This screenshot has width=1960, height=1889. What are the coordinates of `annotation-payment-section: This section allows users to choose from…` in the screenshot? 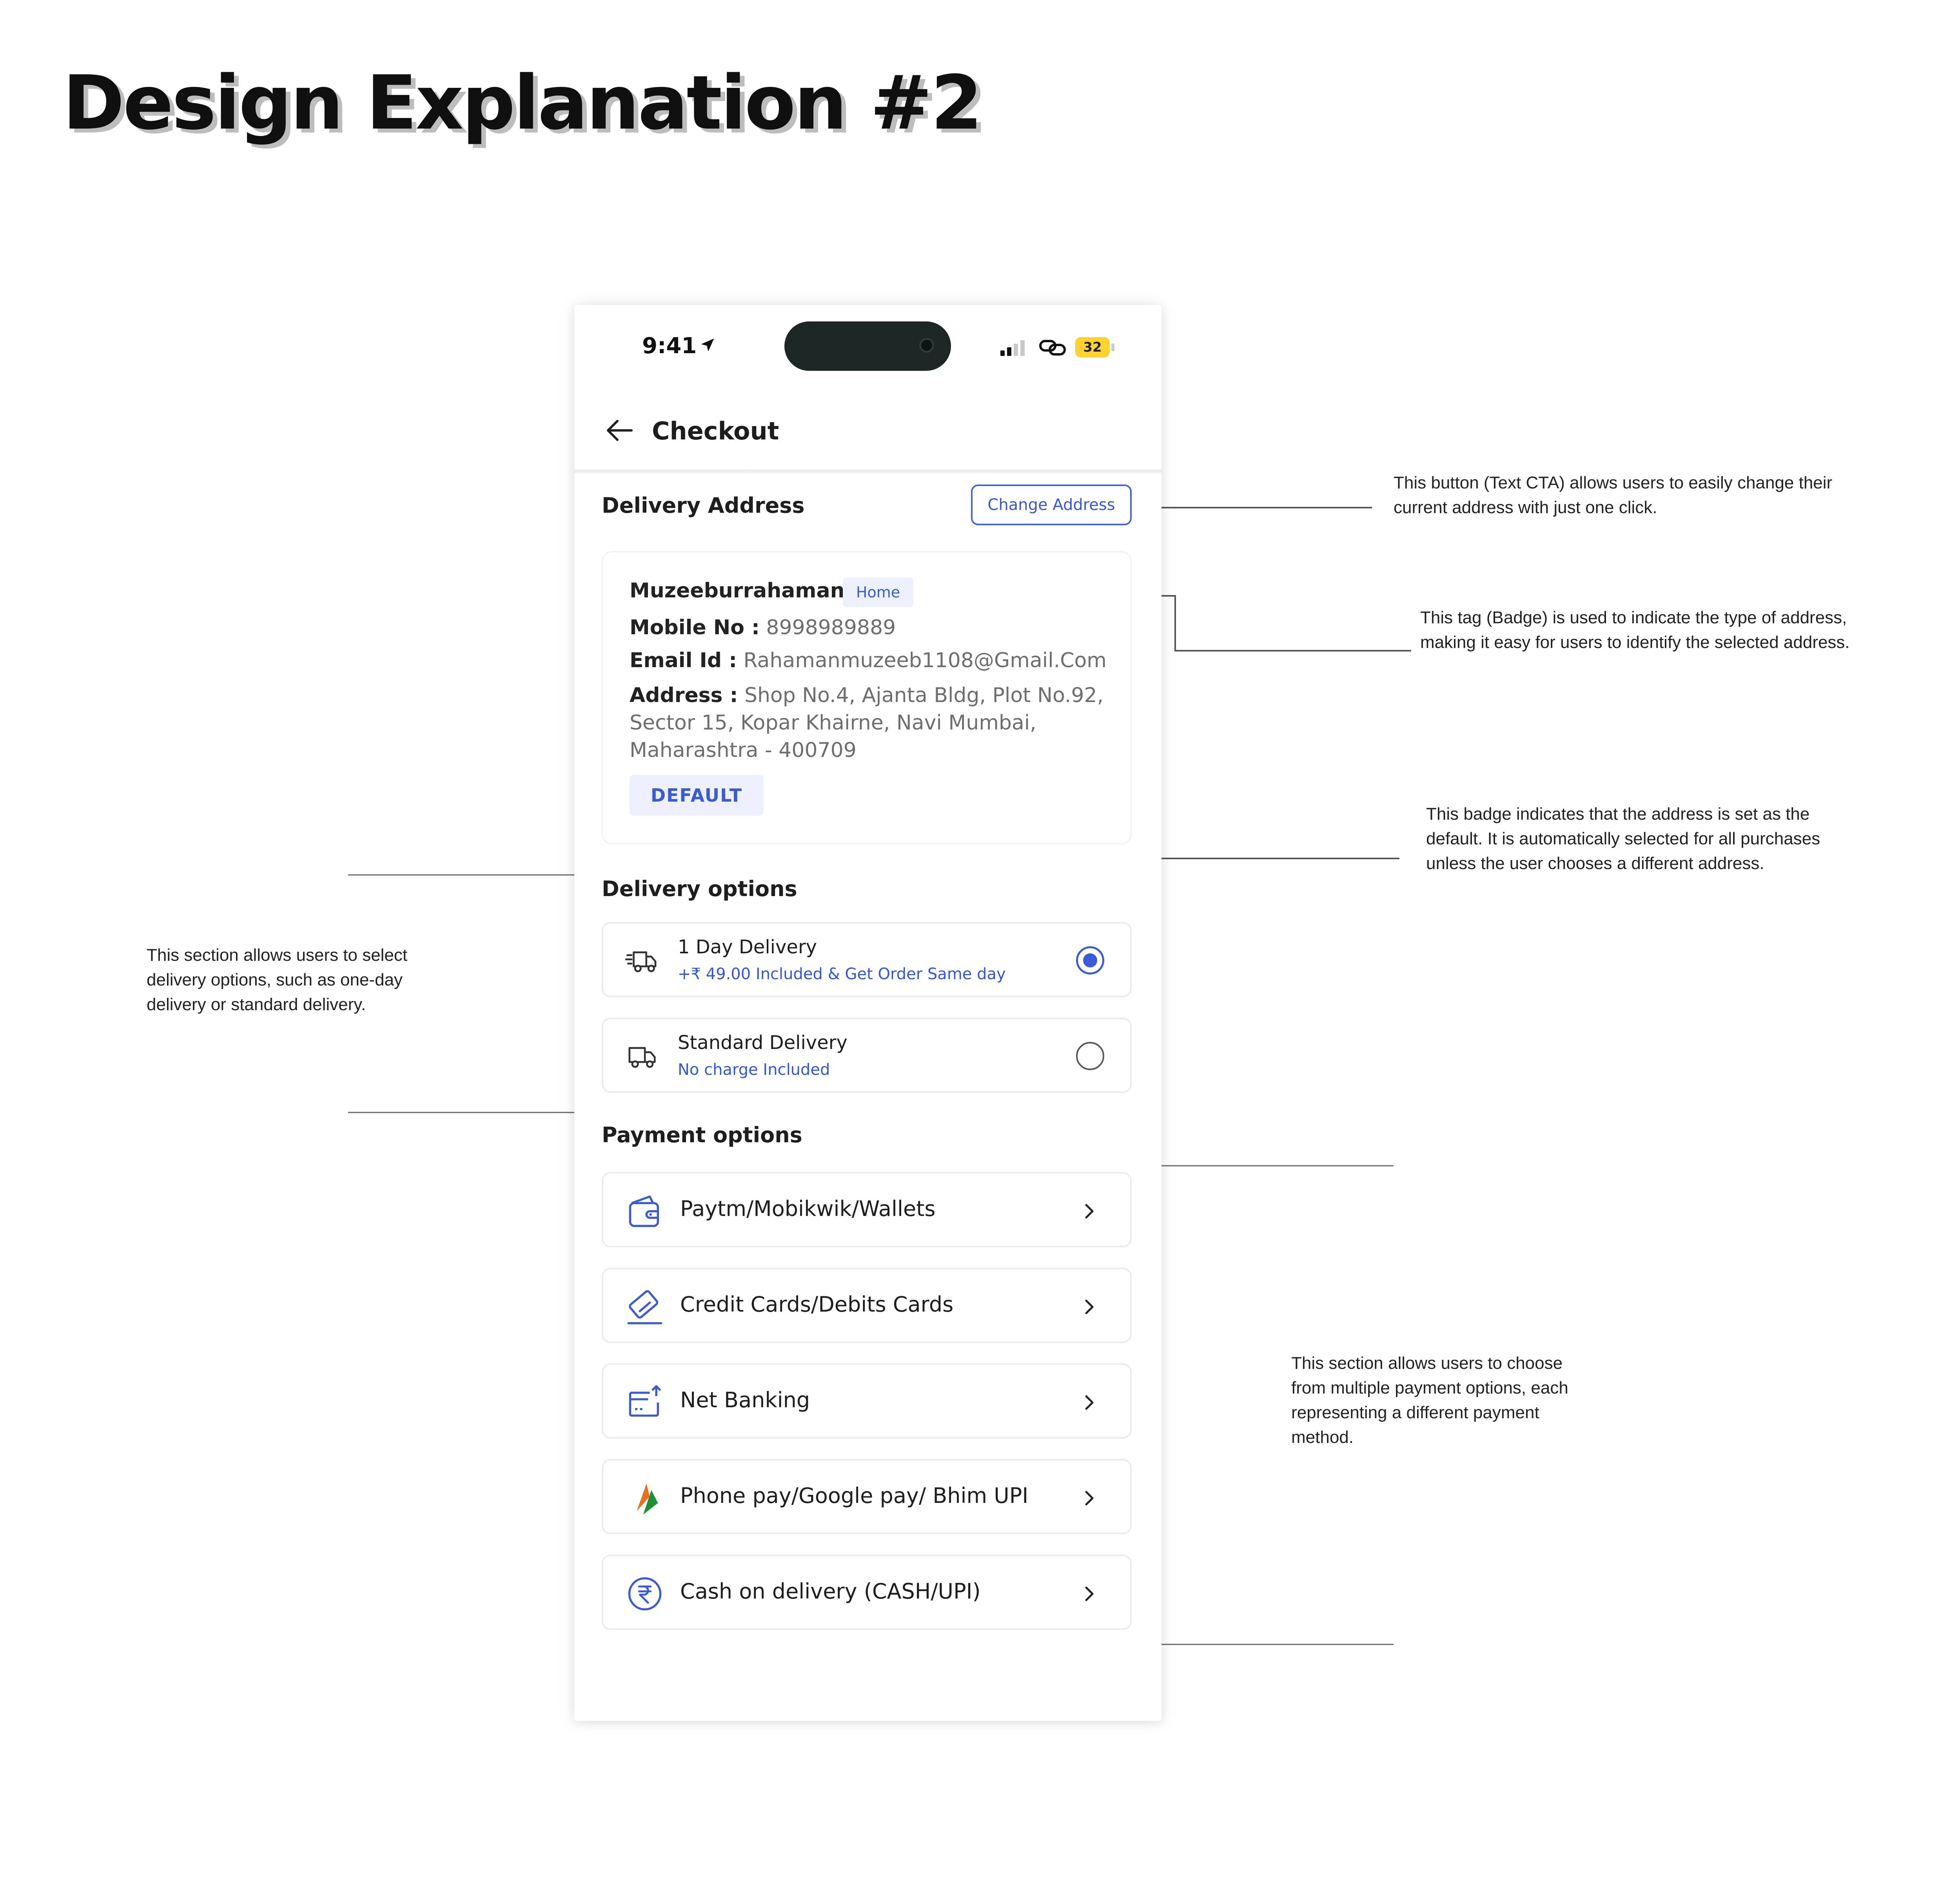 It's located at (1429, 1400).